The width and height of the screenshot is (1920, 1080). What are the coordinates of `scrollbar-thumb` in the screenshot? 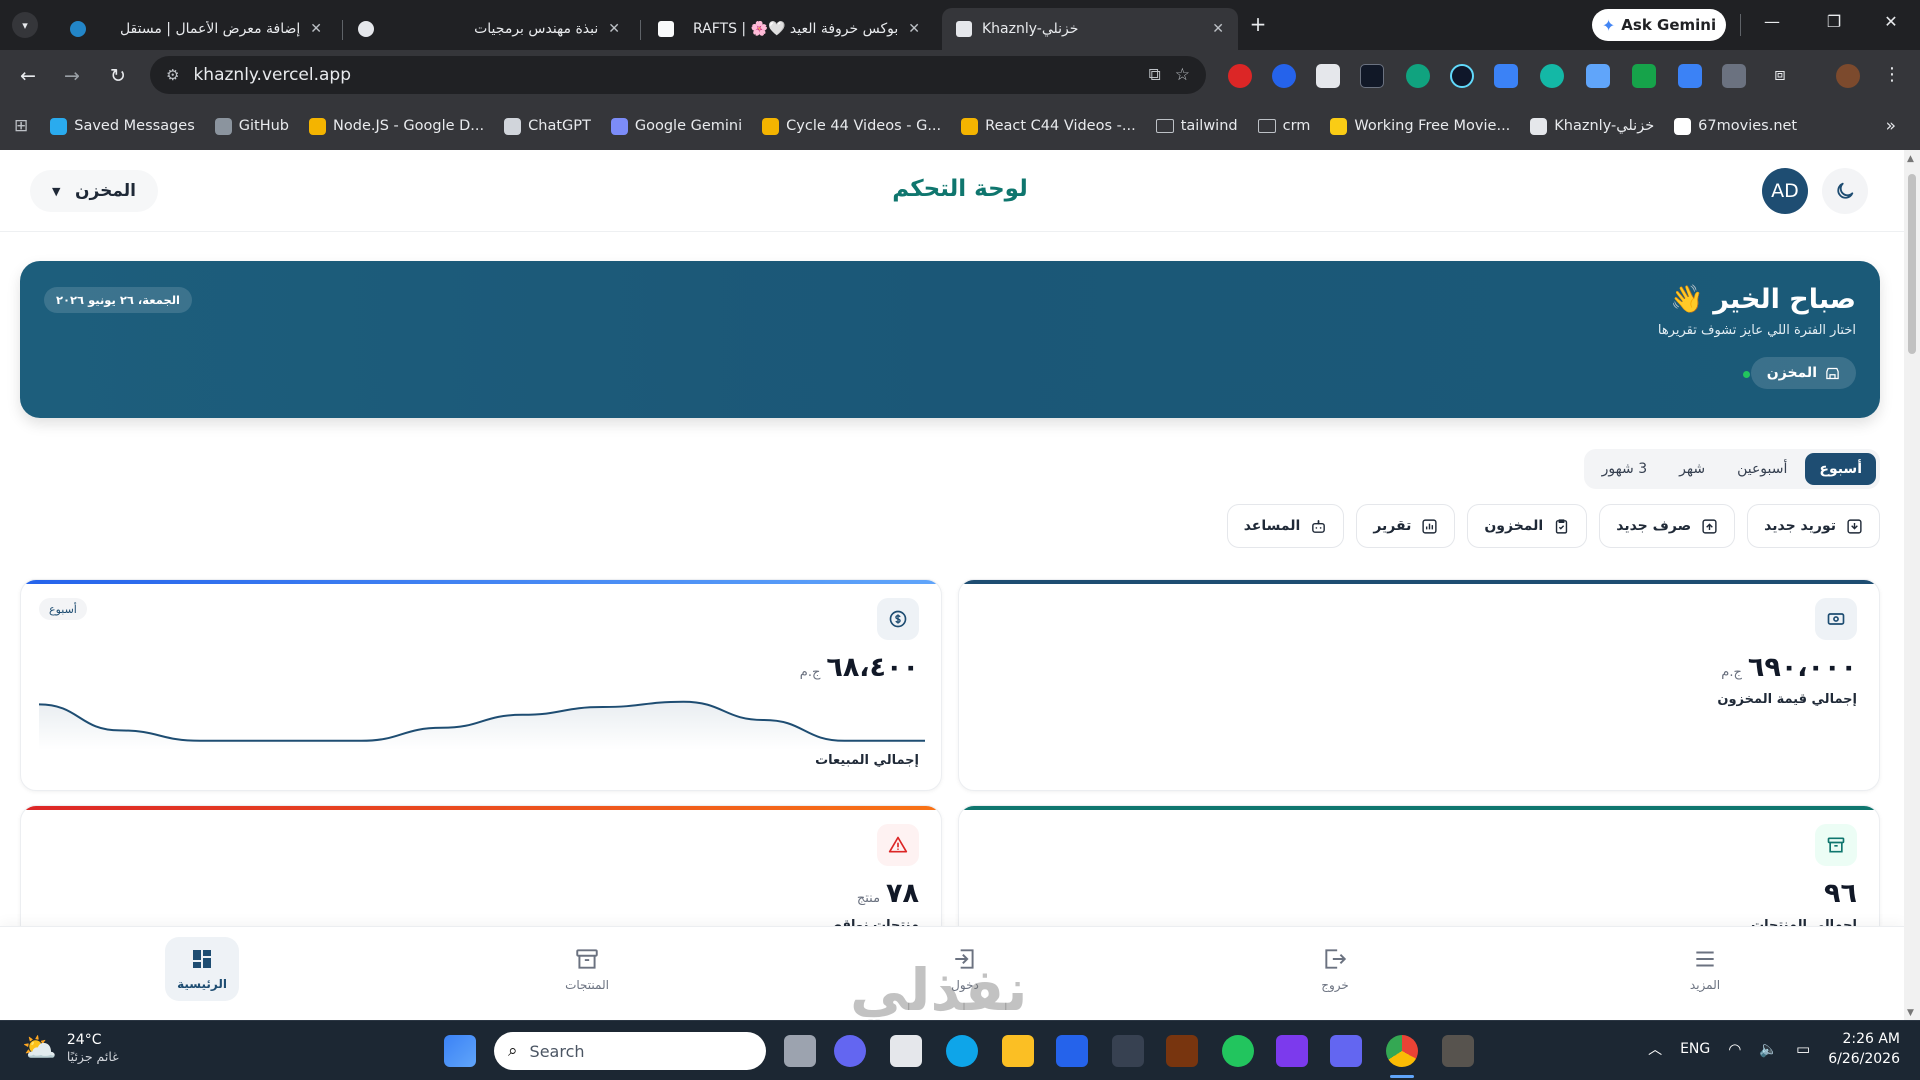 It's located at (1912, 264).